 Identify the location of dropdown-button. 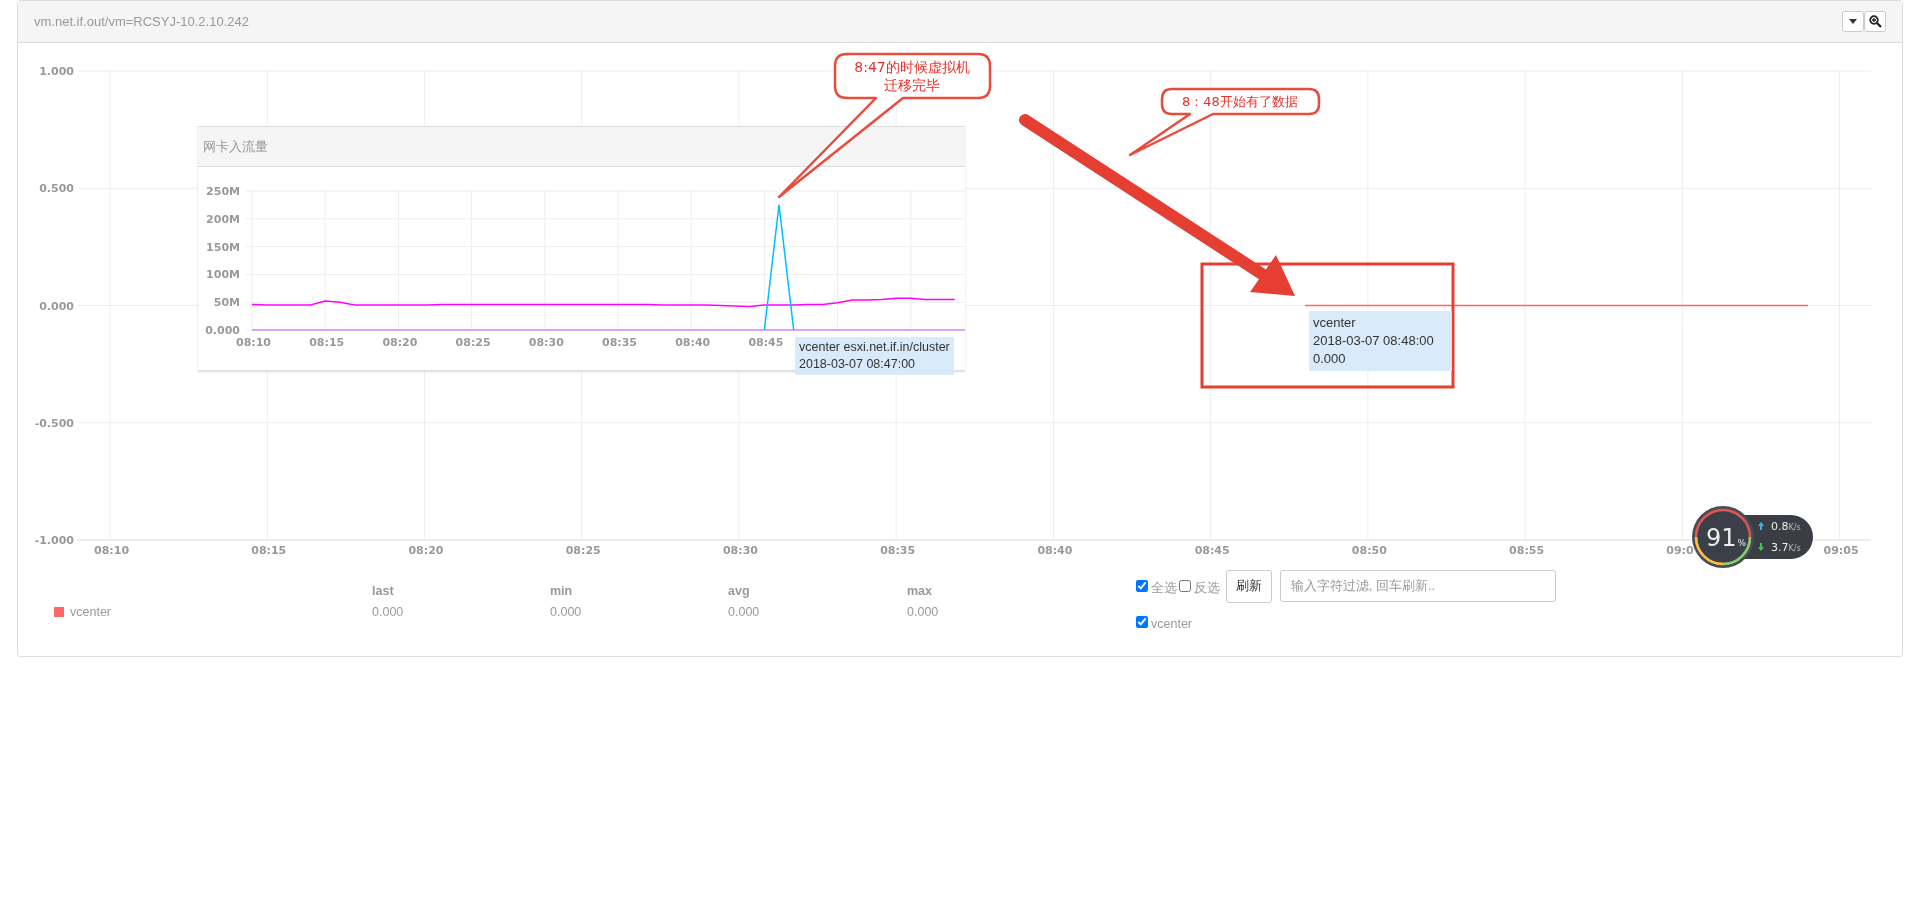
(1853, 21).